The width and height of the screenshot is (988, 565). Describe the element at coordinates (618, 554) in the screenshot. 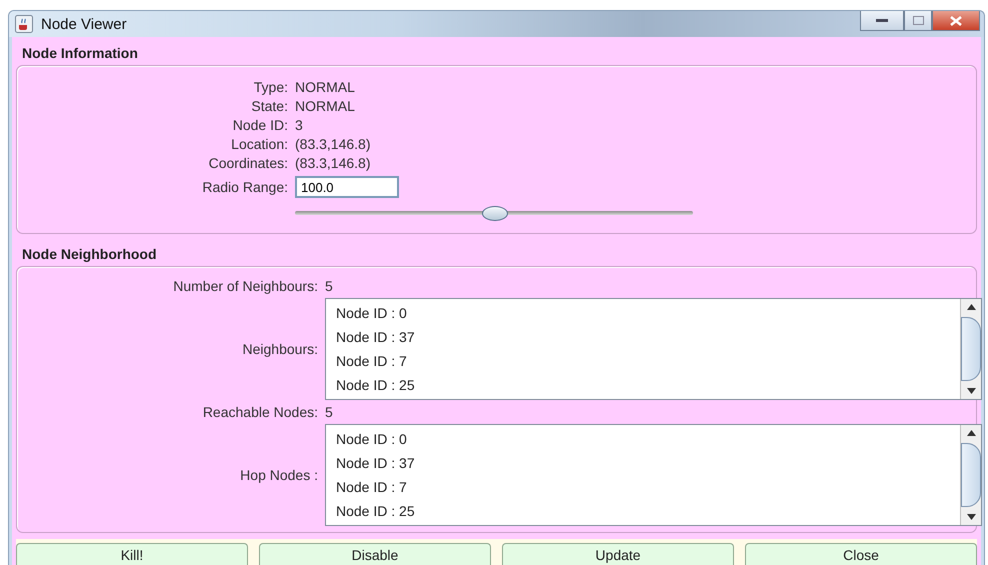

I see `action-button: Update` at that location.